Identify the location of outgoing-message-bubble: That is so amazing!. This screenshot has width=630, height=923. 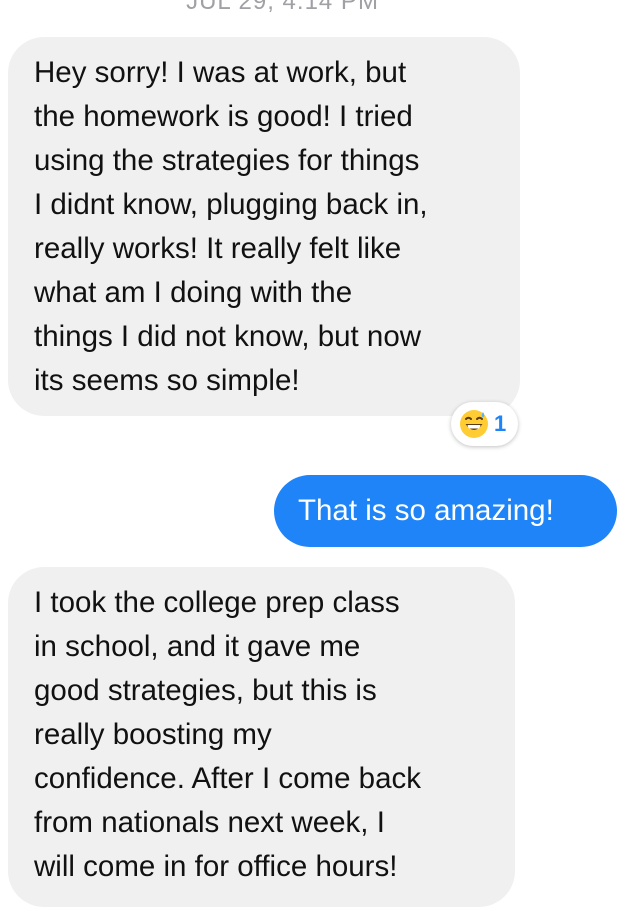
(445, 511).